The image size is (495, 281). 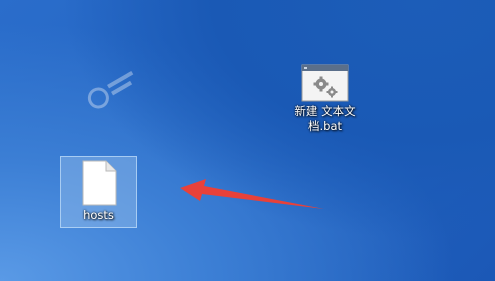 I want to click on desktop-icon-bat-file: 新建 文本文 档.bat, so click(x=325, y=97).